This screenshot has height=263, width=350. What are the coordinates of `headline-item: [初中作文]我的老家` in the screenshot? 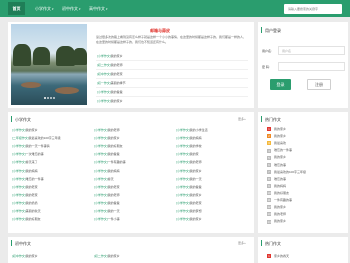 It's located at (110, 74).